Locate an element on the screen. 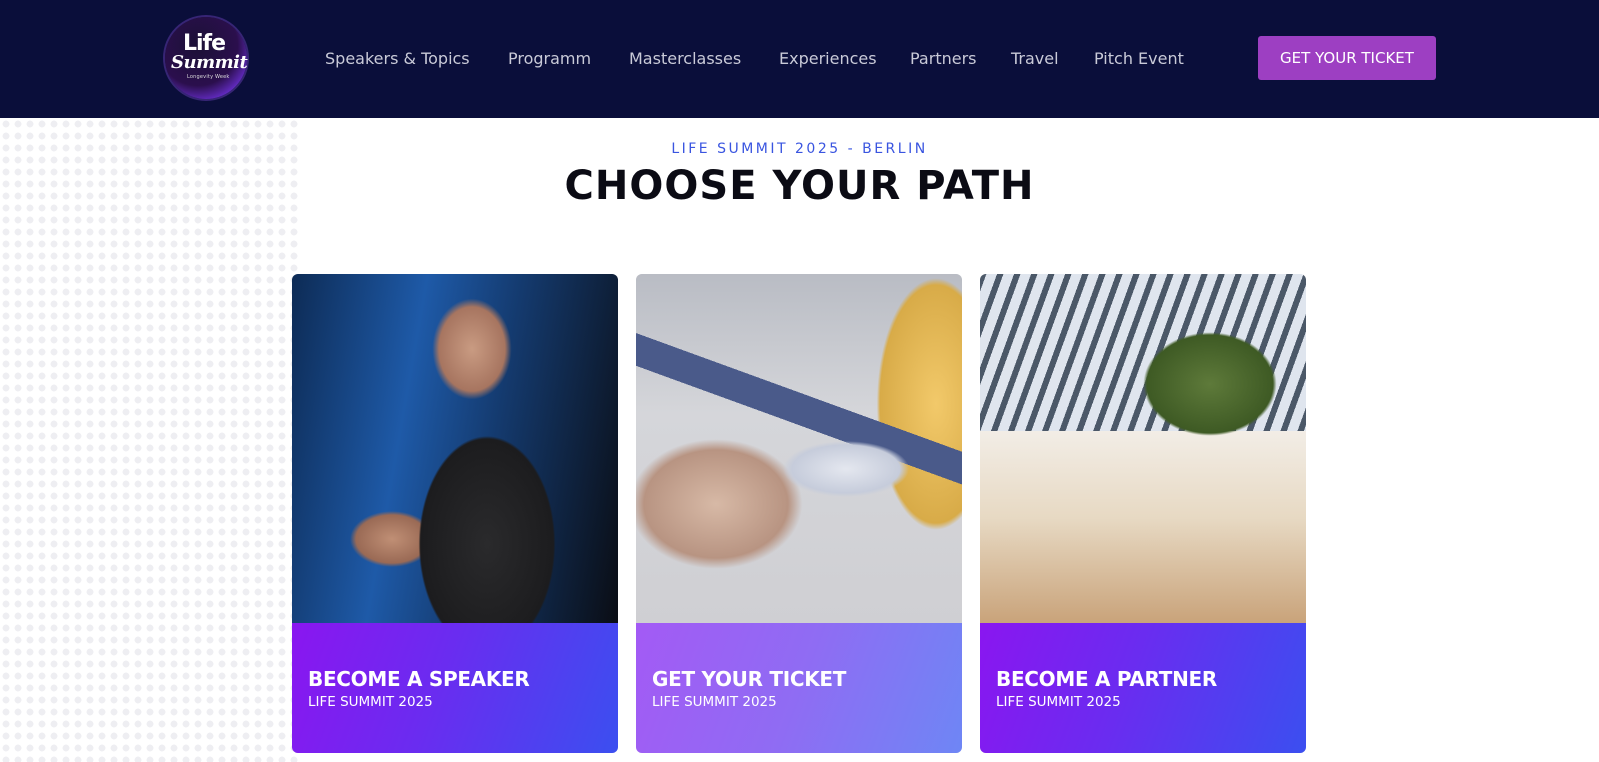 This screenshot has height=762, width=1599. nav-link-label: Masterclasses is located at coordinates (685, 58).